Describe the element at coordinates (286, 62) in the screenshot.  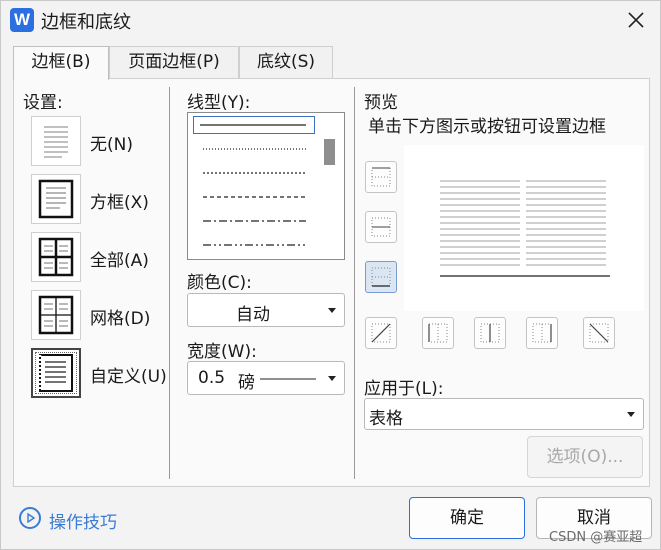
I see `tab-shading: 底纹(S)` at that location.